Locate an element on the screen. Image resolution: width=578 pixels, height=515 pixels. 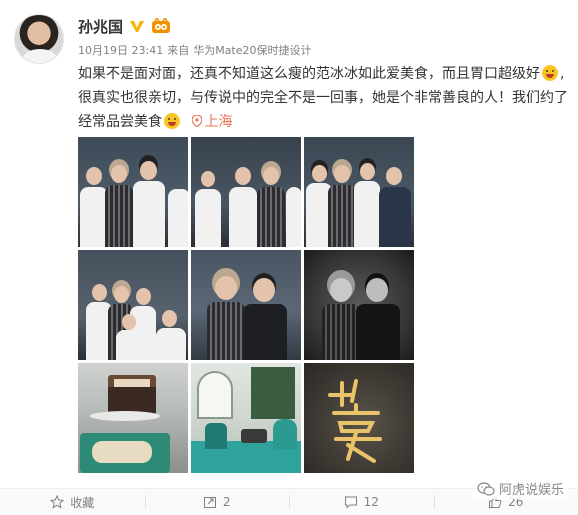
favorite-label: 收藏 is located at coordinates (82, 502).